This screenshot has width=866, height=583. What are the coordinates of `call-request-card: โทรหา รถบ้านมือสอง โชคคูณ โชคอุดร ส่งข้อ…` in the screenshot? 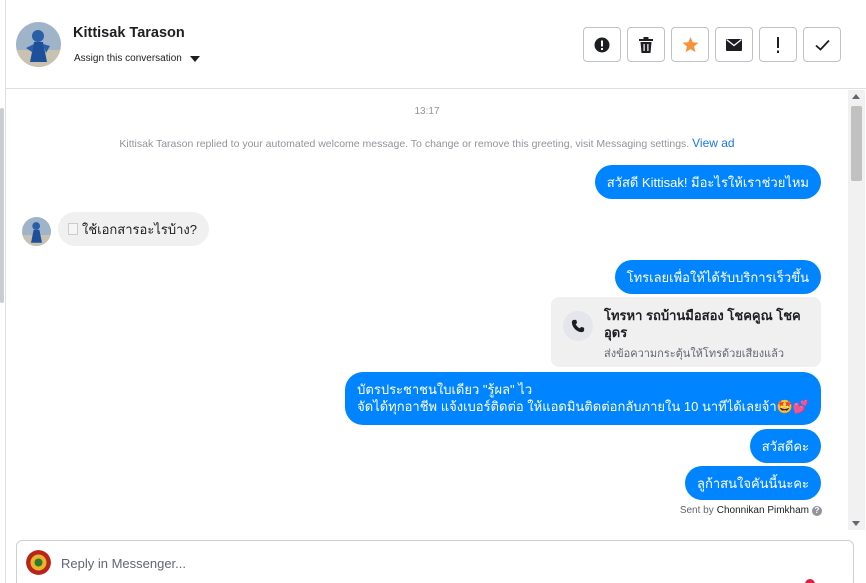 It's located at (686, 332).